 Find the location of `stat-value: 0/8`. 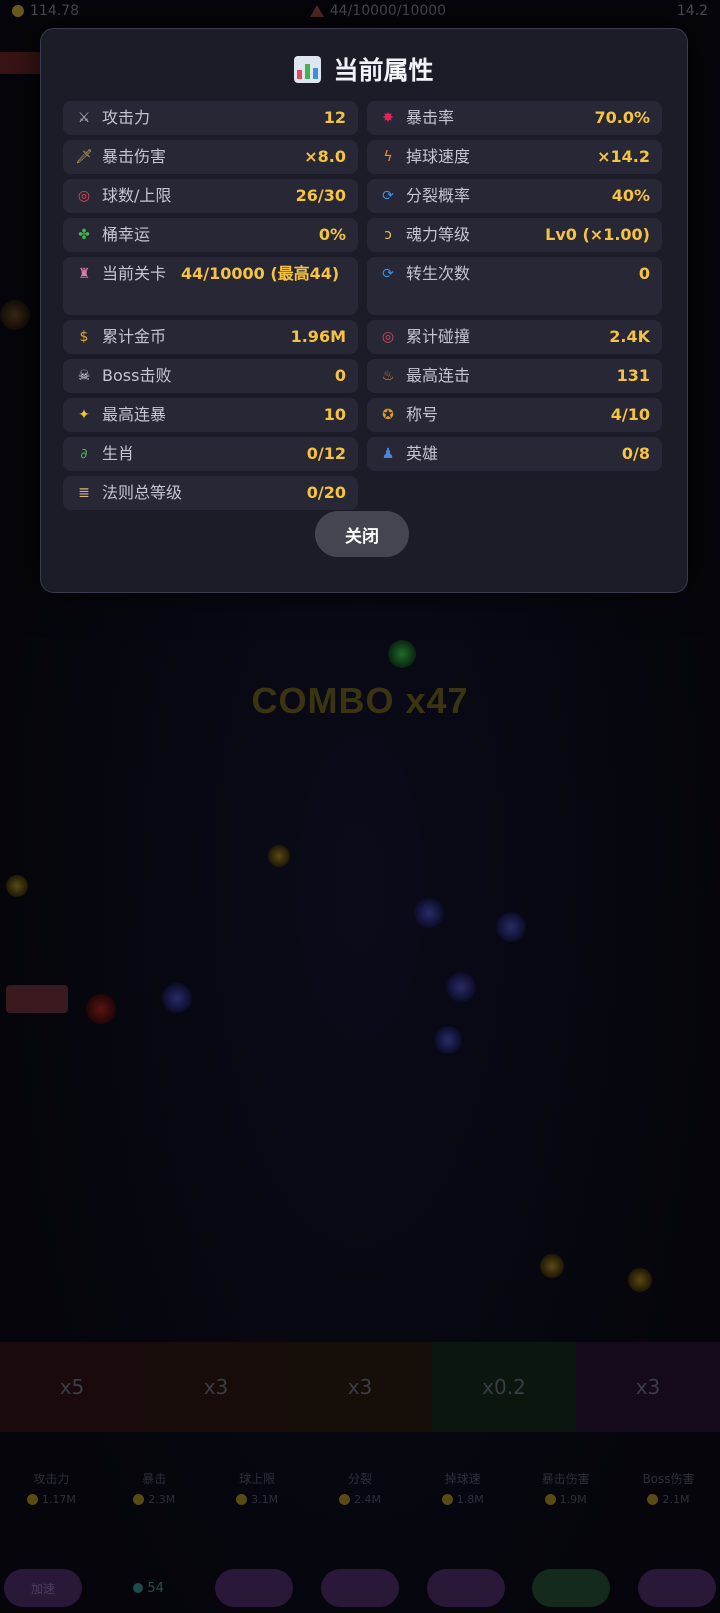

stat-value: 0/8 is located at coordinates (635, 453).